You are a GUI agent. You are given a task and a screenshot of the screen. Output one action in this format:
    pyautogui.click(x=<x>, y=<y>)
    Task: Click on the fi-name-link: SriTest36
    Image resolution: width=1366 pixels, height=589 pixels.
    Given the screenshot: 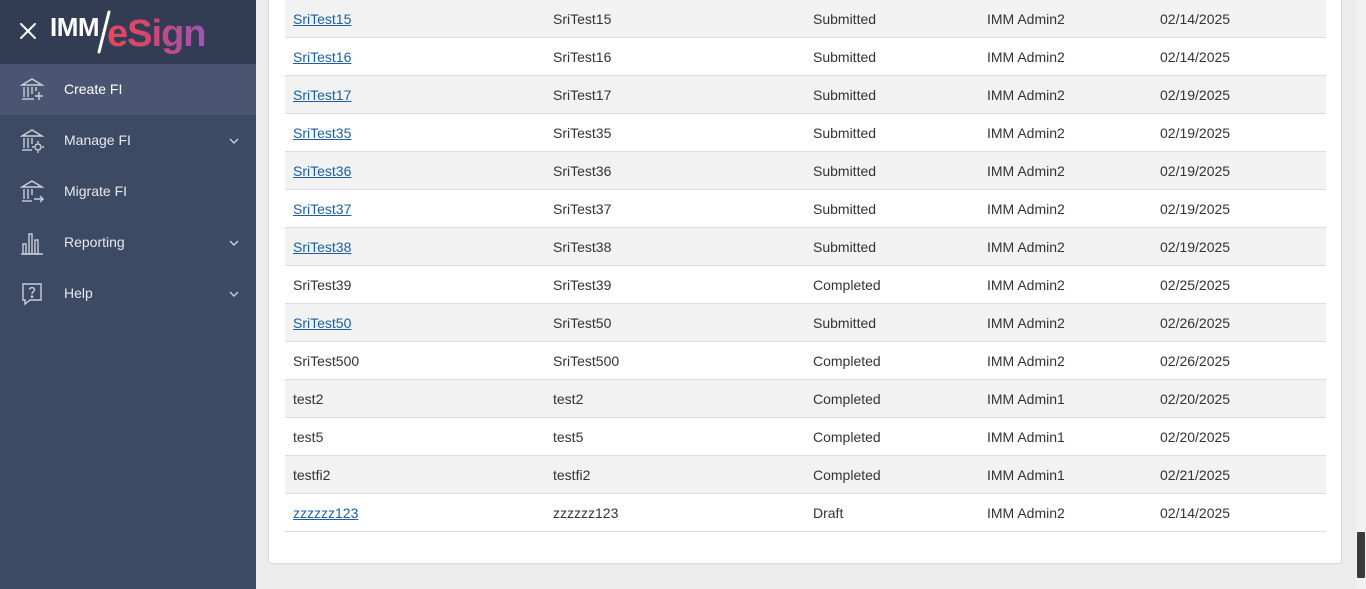 What is the action you would take?
    pyautogui.click(x=322, y=171)
    